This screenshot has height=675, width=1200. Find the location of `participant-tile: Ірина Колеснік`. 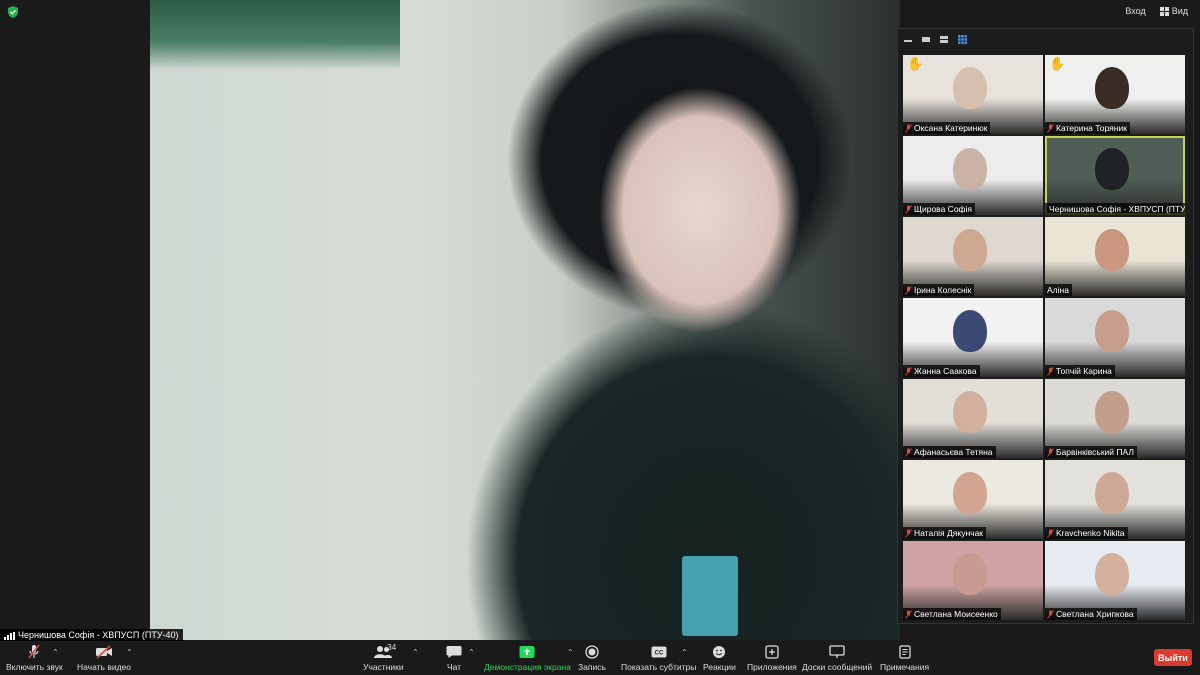

participant-tile: Ірина Колеснік is located at coordinates (973, 256).